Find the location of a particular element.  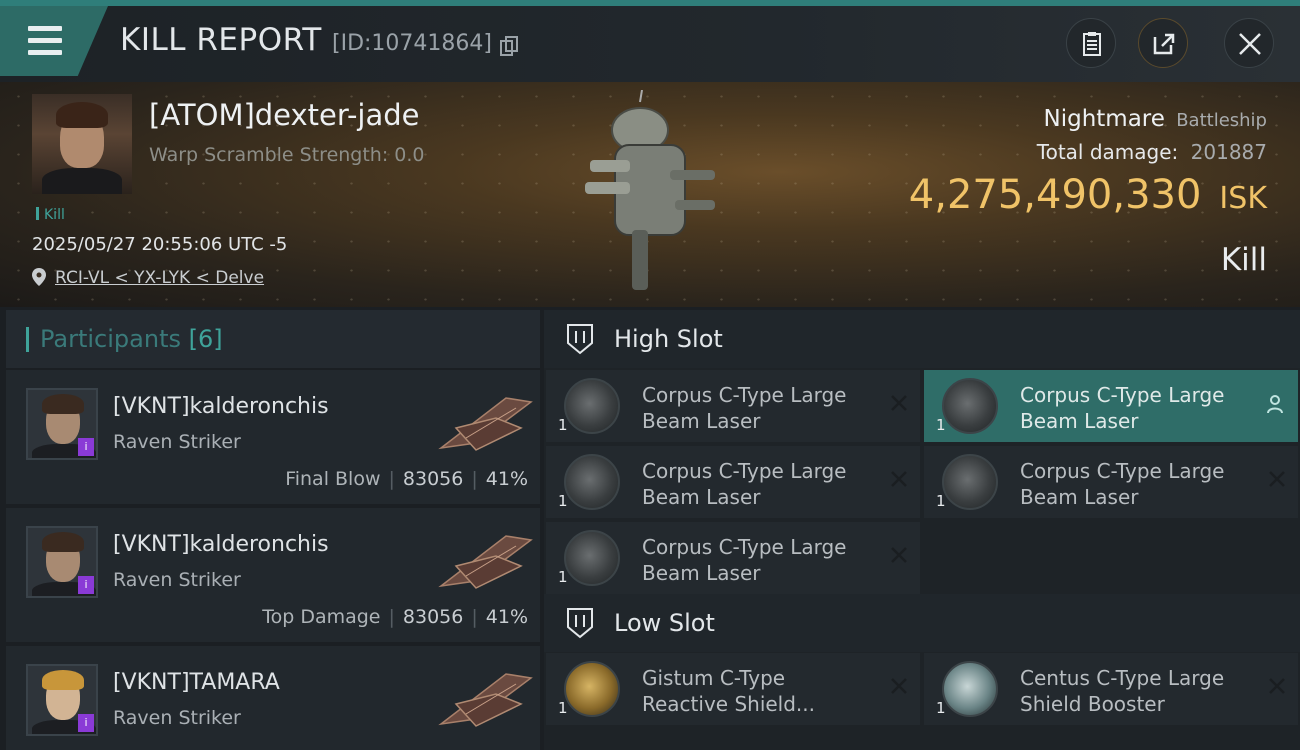

participant-name: [VKNT]TAMARA is located at coordinates (196, 682).